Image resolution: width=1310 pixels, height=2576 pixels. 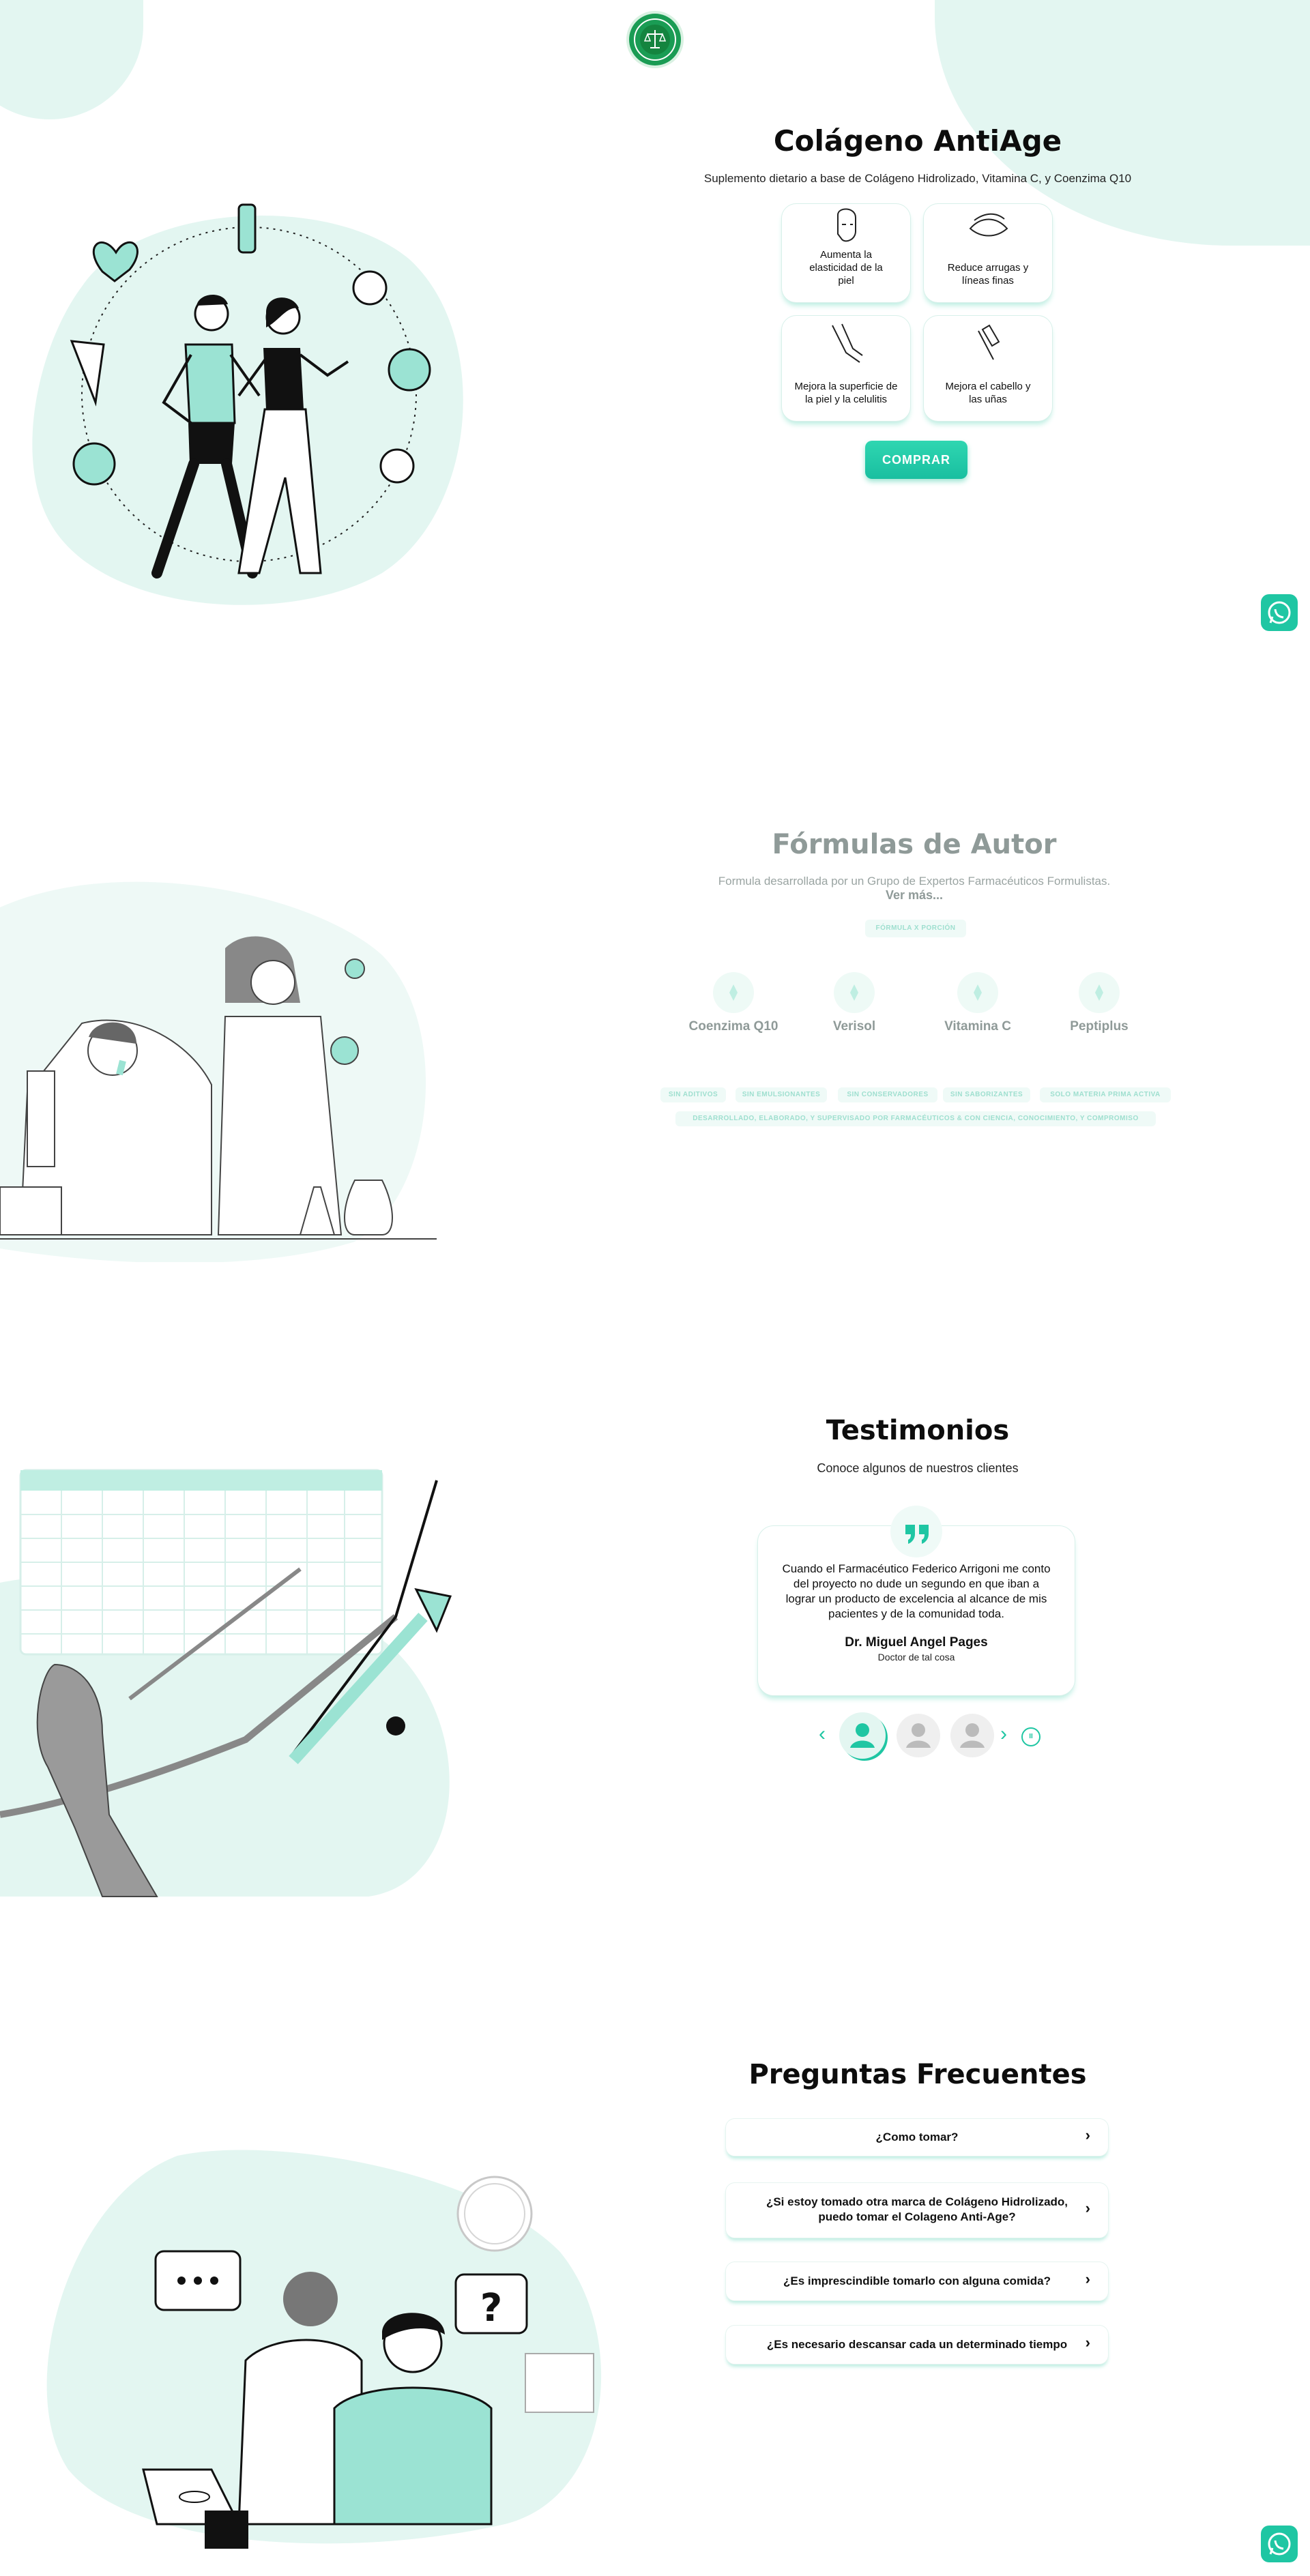 I want to click on lab-illustration, so click(x=225, y=1064).